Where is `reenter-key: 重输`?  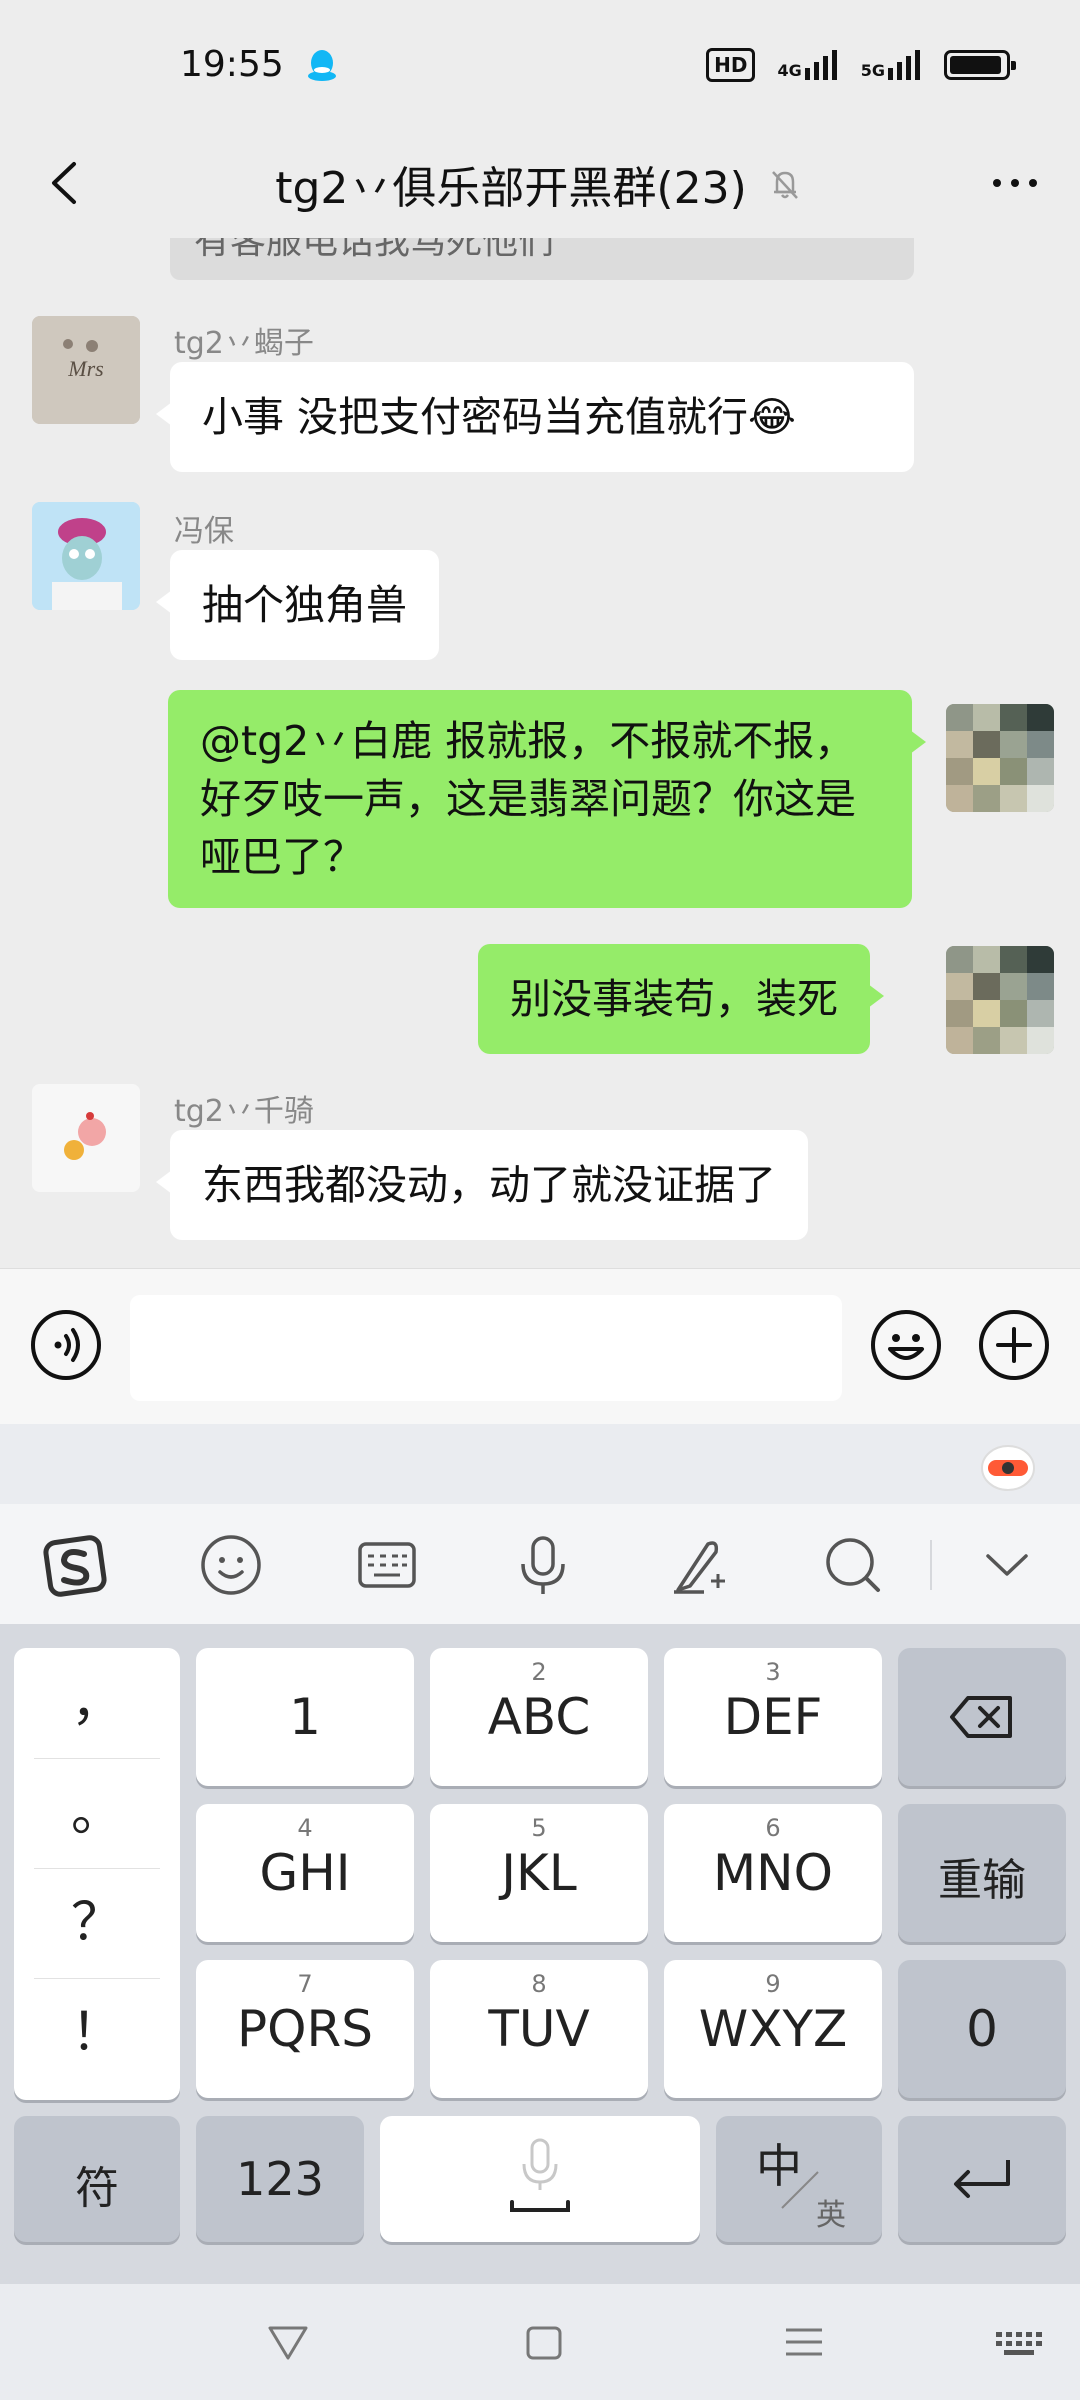 reenter-key: 重输 is located at coordinates (982, 1873).